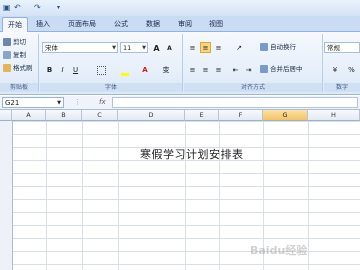 The width and height of the screenshot is (360, 270). What do you see at coordinates (153, 24) in the screenshot?
I see `tab-data: 数据` at bounding box center [153, 24].